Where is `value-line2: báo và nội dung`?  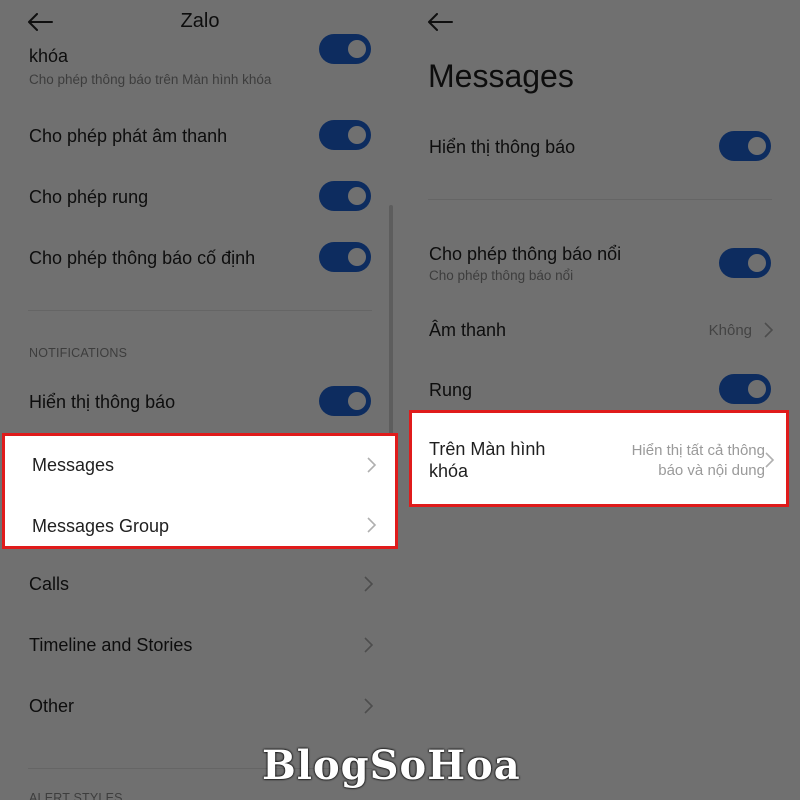
value-line2: báo và nội dung is located at coordinates (711, 470).